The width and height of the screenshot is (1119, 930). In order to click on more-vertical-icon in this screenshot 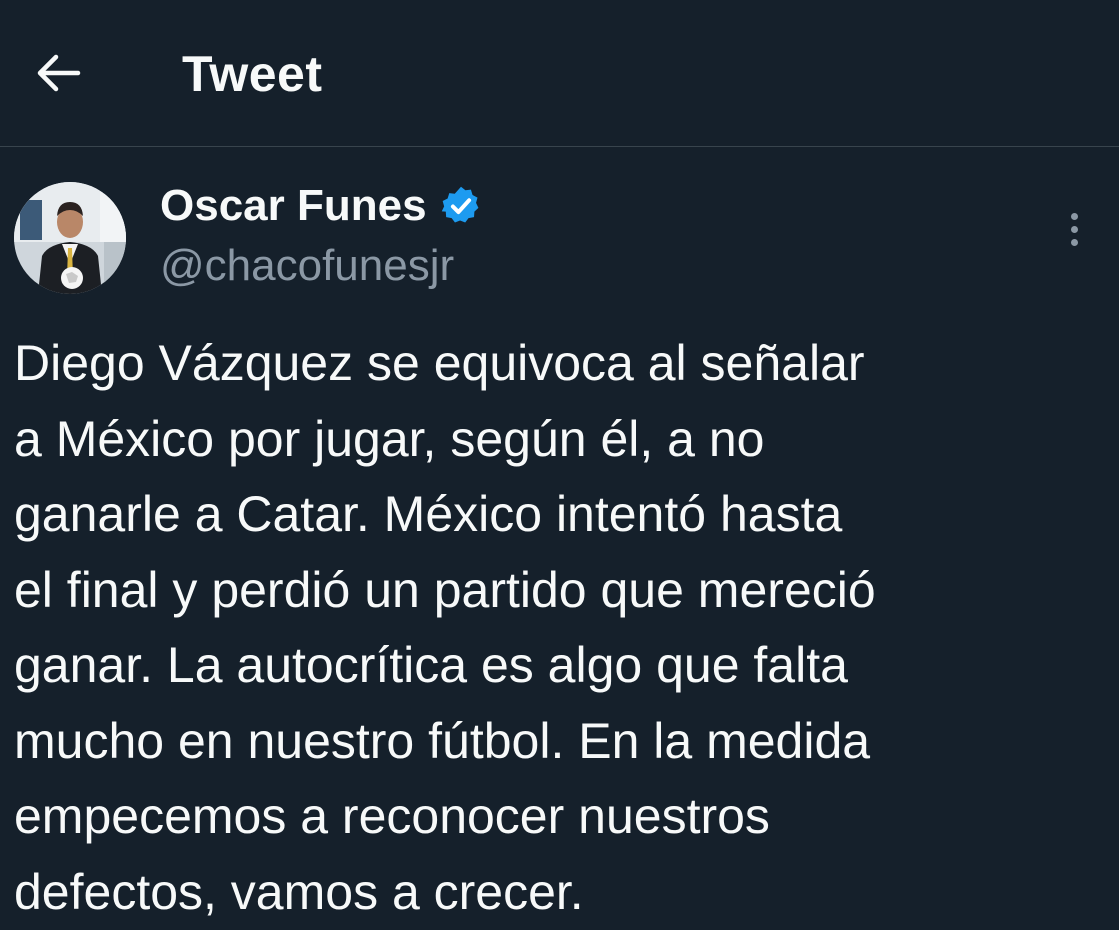, I will do `click(1074, 216)`.